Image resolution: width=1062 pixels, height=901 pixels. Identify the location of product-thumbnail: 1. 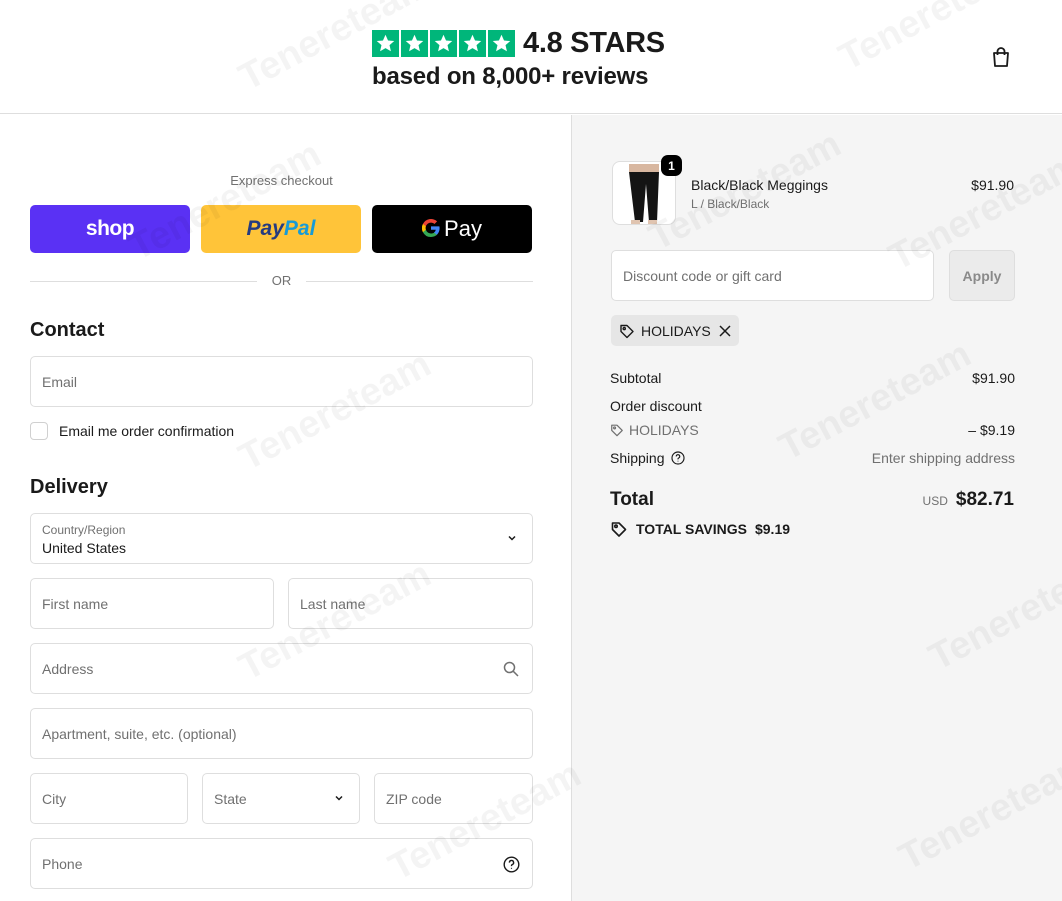
(647, 190).